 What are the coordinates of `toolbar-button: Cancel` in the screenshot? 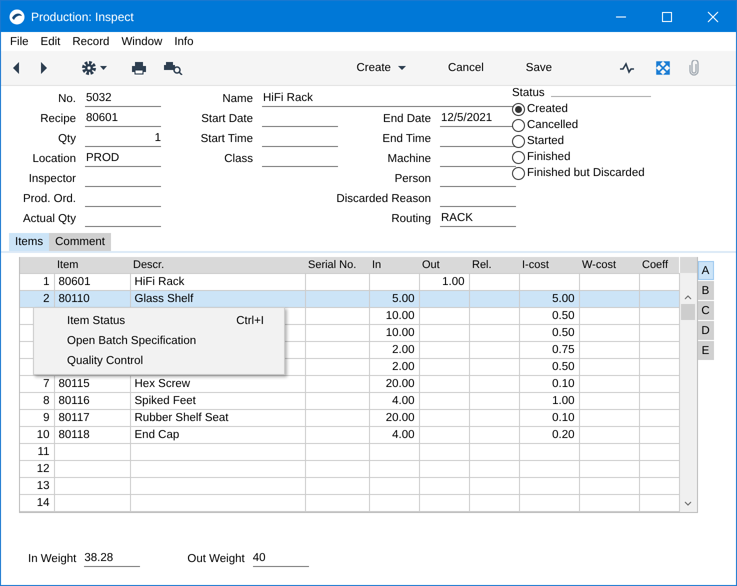 It's located at (466, 68).